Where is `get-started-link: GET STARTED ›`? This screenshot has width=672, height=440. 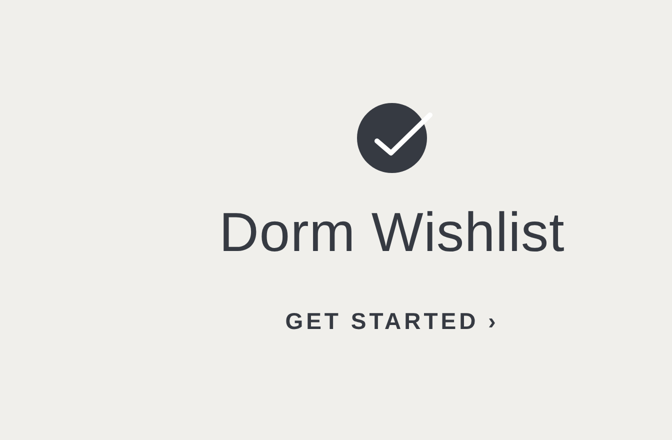
get-started-link: GET STARTED › is located at coordinates (392, 321).